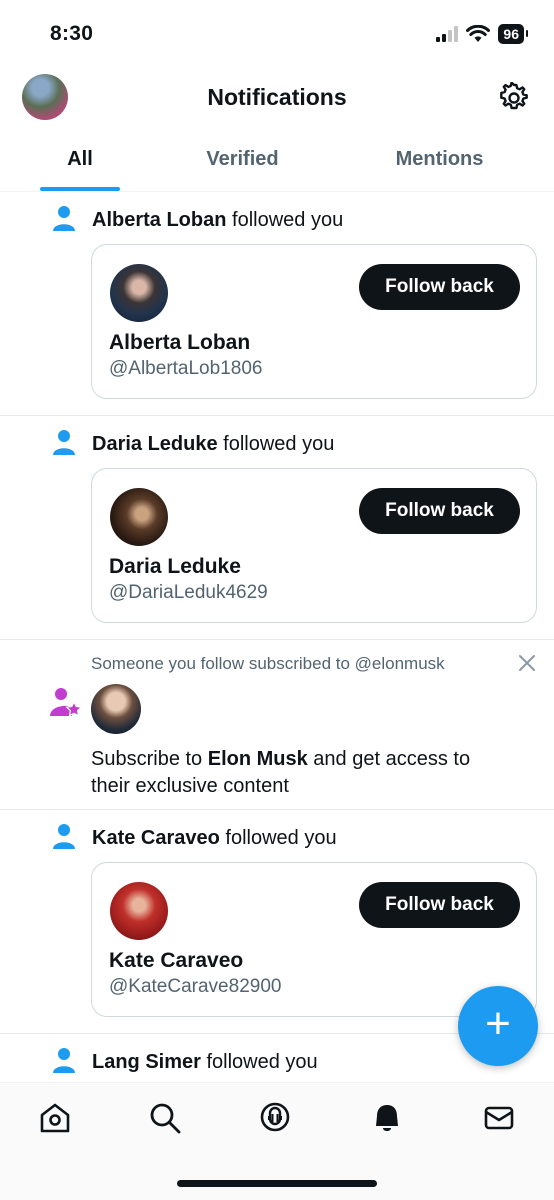 This screenshot has height=1200, width=554. Describe the element at coordinates (513, 34) in the screenshot. I see `battery-indicator: 96` at that location.